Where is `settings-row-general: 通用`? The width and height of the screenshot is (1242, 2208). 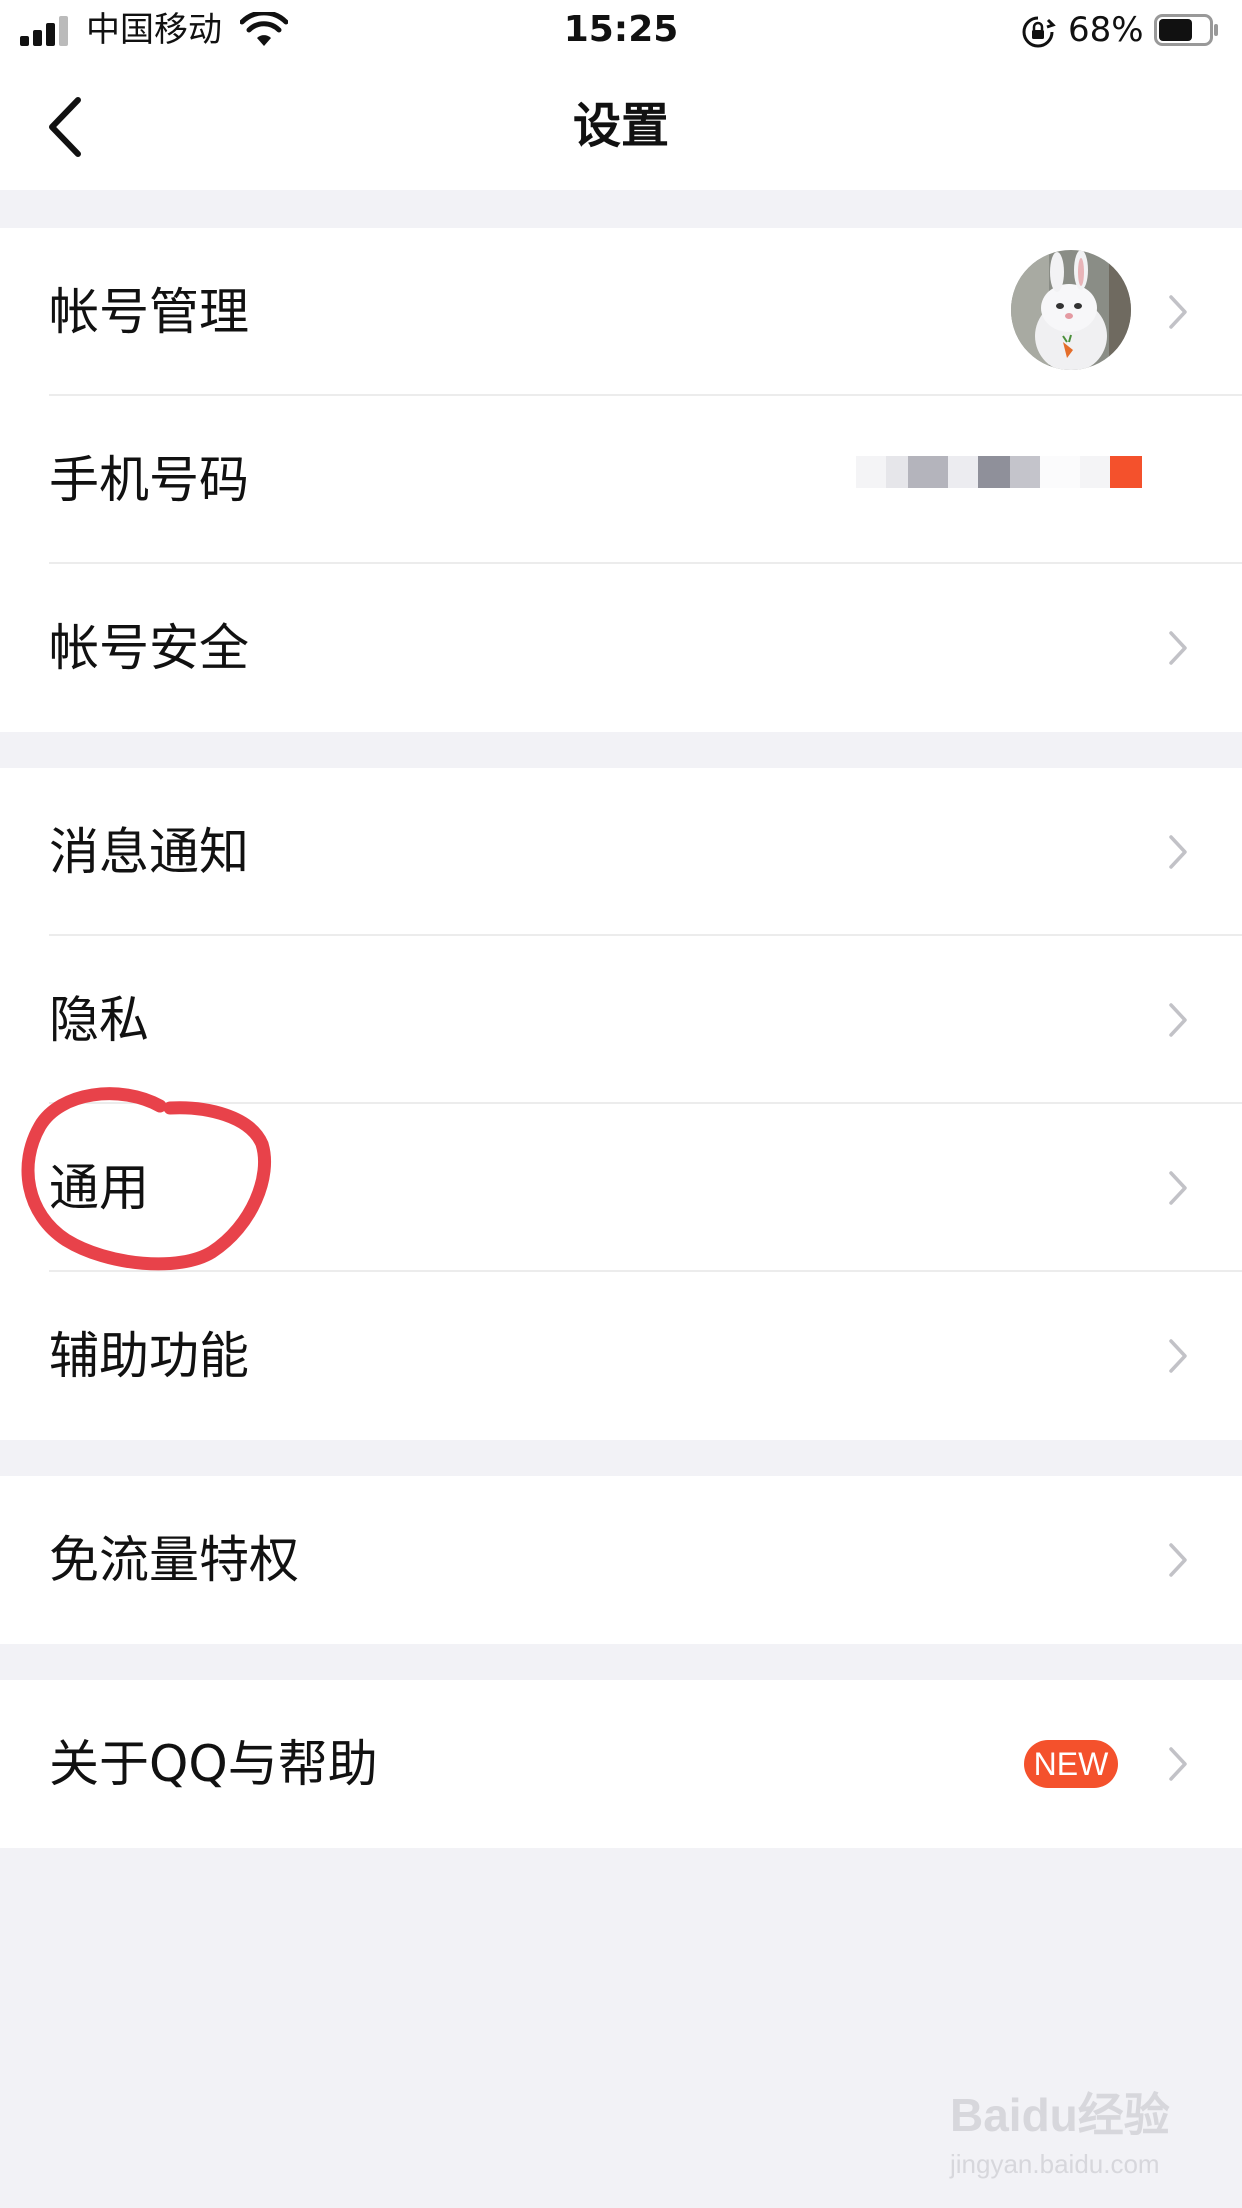
settings-row-general: 通用 is located at coordinates (621, 1188).